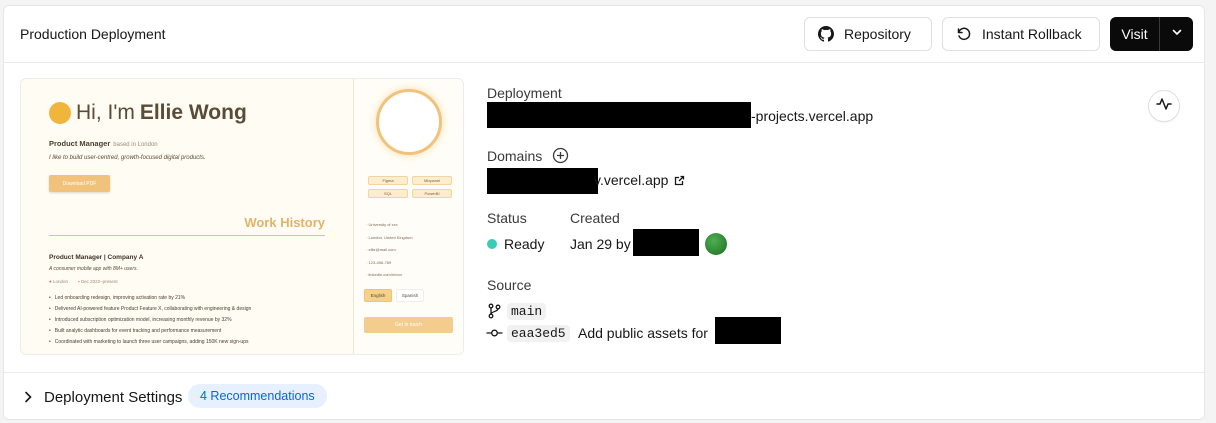 The height and width of the screenshot is (423, 1216). Describe the element at coordinates (679, 181) in the screenshot. I see `external-link-icon` at that location.